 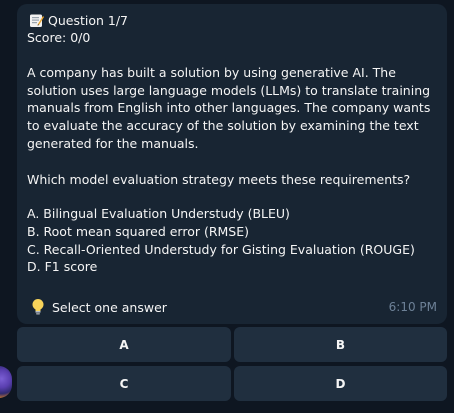 What do you see at coordinates (124, 383) in the screenshot?
I see `answer-button-c: C` at bounding box center [124, 383].